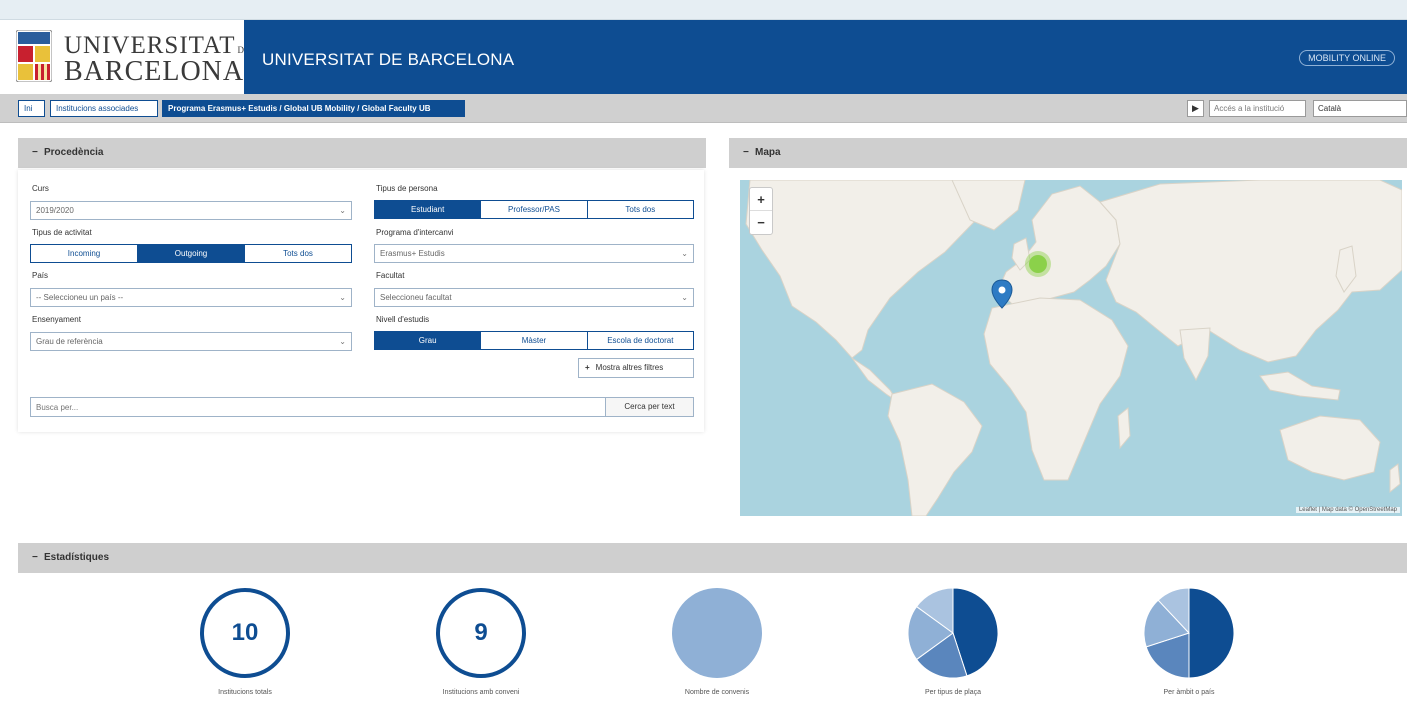  What do you see at coordinates (636, 368) in the screenshot?
I see `more-filters-button: + Mostra altres filtres` at bounding box center [636, 368].